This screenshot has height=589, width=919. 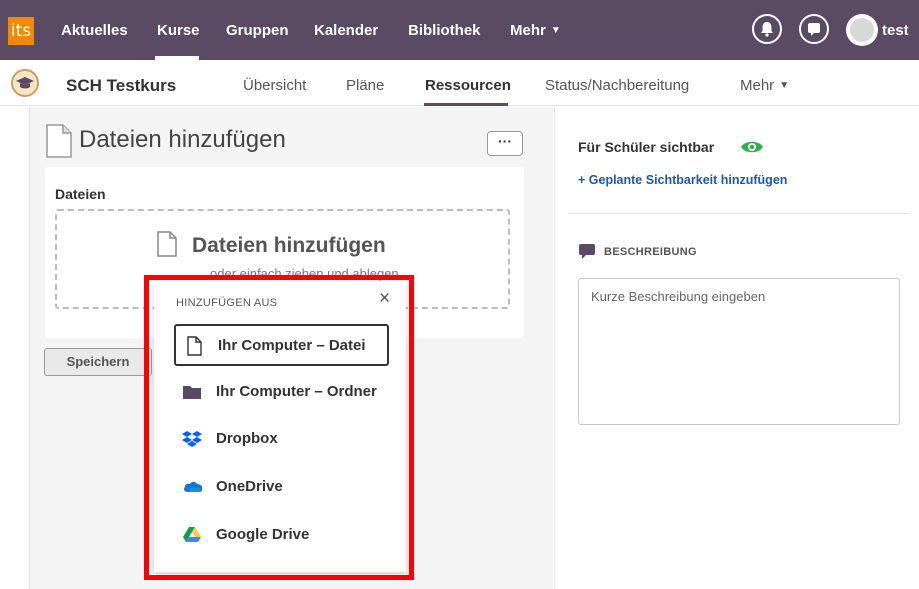 What do you see at coordinates (468, 85) in the screenshot?
I see `tab-ressourcen: Ressourcen` at bounding box center [468, 85].